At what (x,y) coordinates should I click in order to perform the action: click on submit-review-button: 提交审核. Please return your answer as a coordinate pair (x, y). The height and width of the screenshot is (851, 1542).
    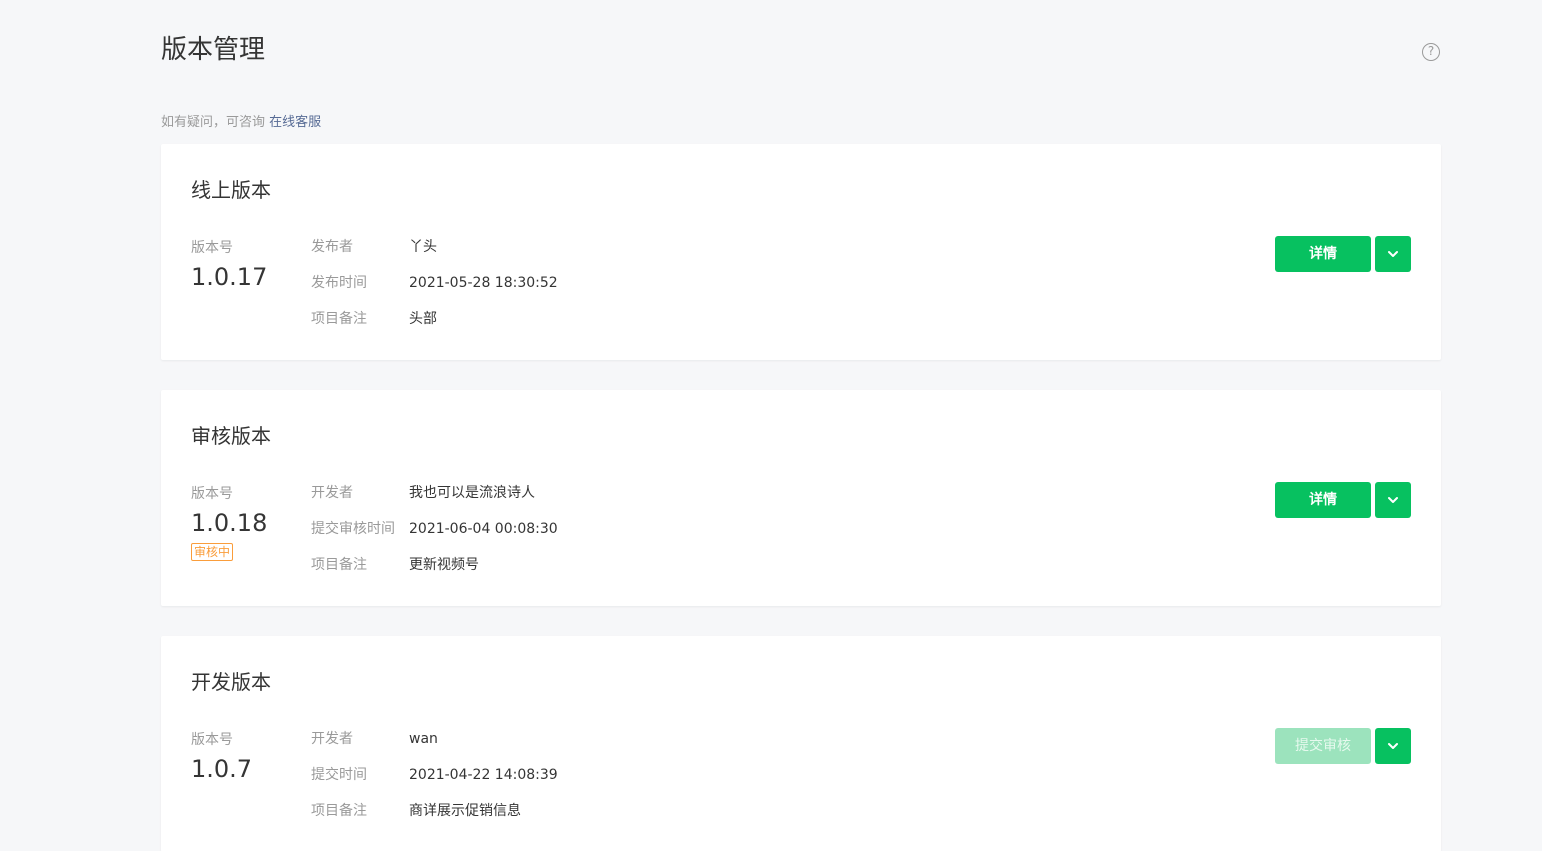
    Looking at the image, I should click on (1323, 746).